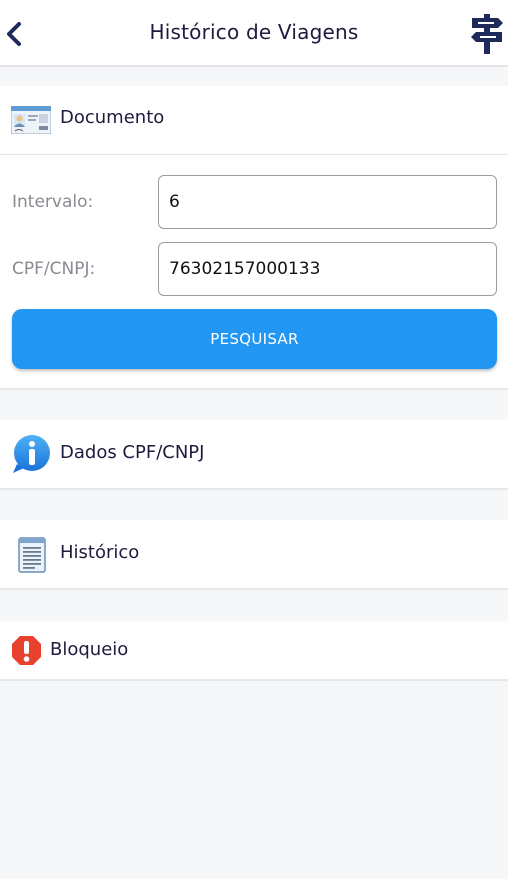 This screenshot has height=879, width=508. I want to click on dados-cpf-cnpj-title: Dados CPF/CNPJ, so click(132, 452).